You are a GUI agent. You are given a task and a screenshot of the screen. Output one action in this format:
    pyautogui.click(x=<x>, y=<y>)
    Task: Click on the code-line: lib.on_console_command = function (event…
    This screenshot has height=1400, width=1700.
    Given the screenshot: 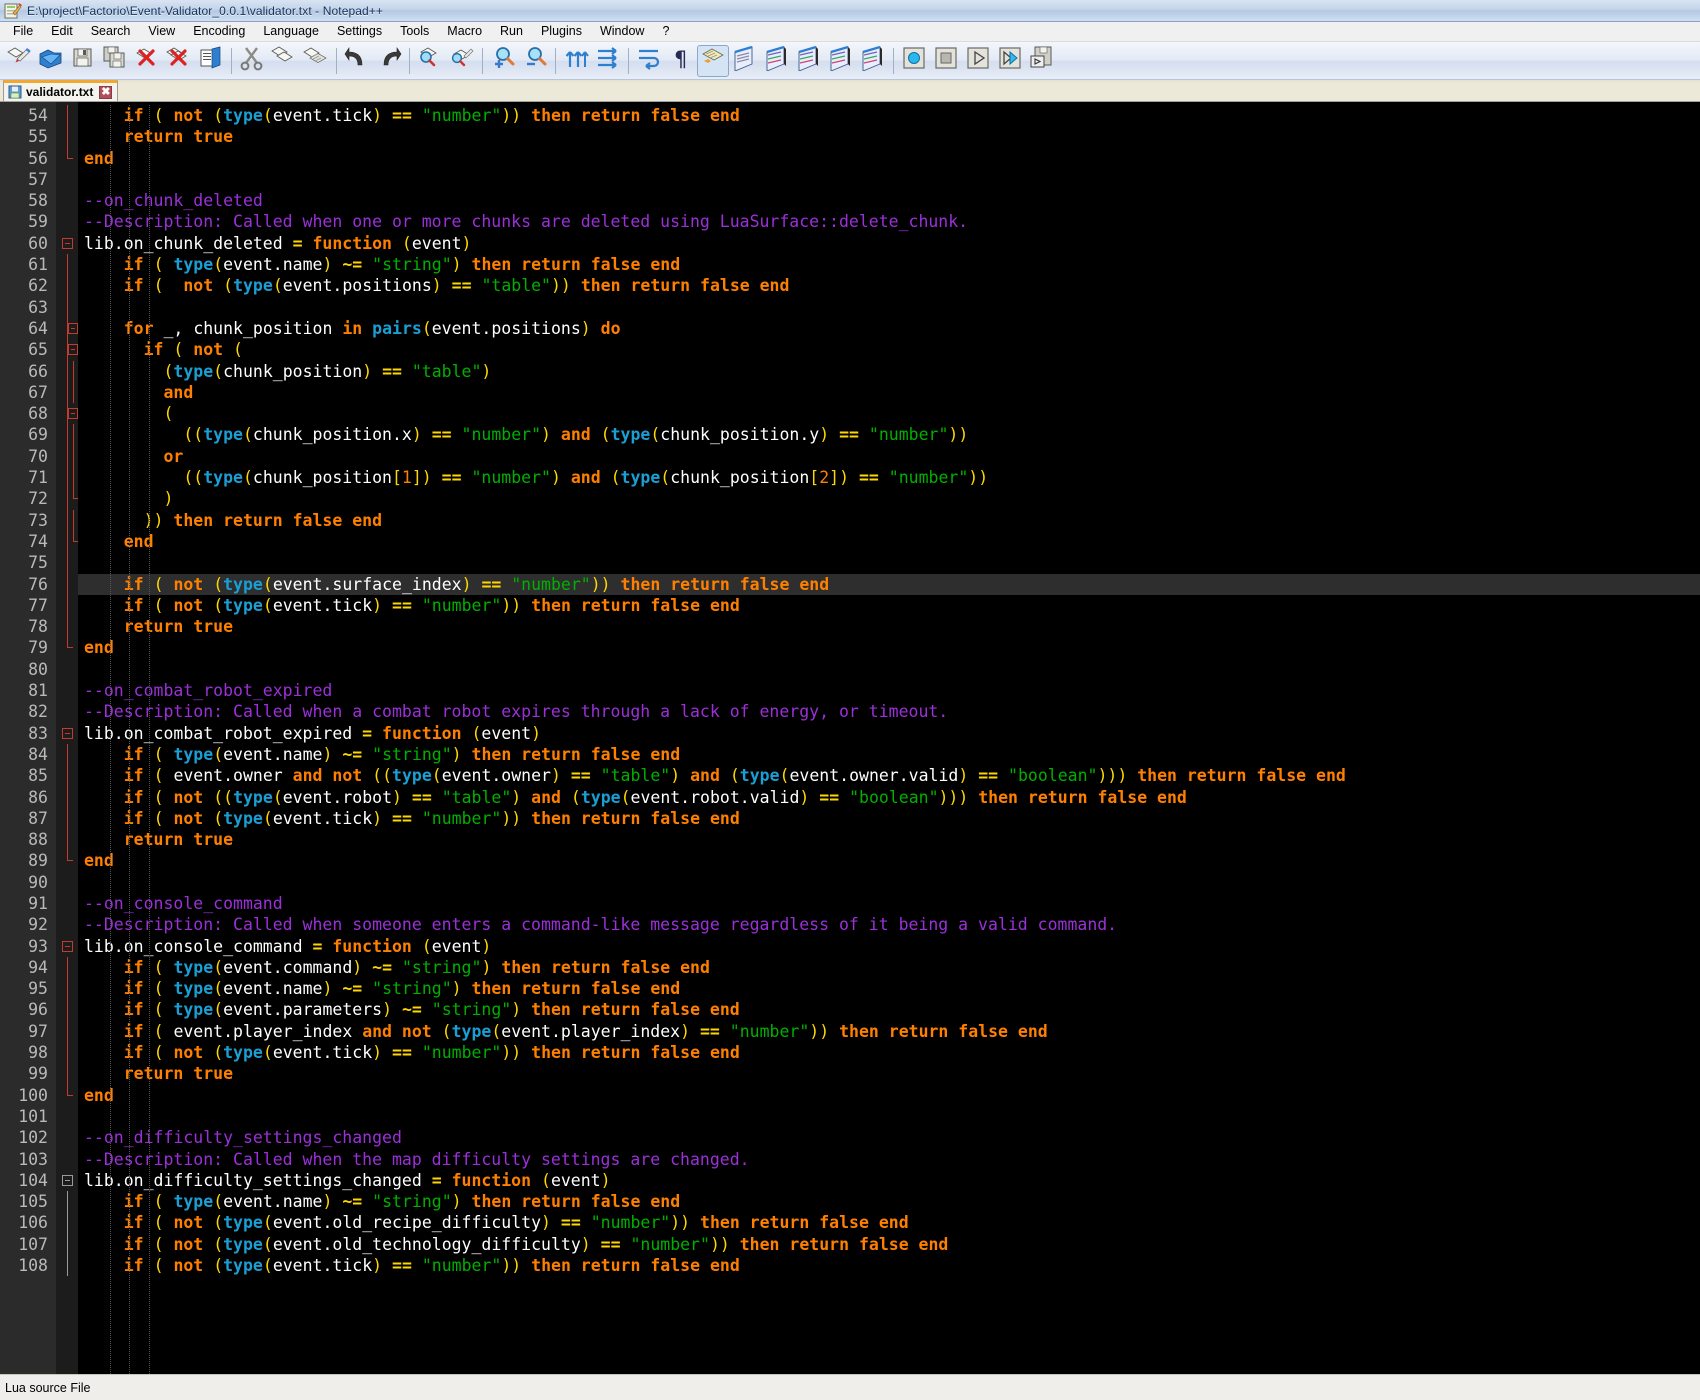 What is the action you would take?
    pyautogui.click(x=889, y=946)
    